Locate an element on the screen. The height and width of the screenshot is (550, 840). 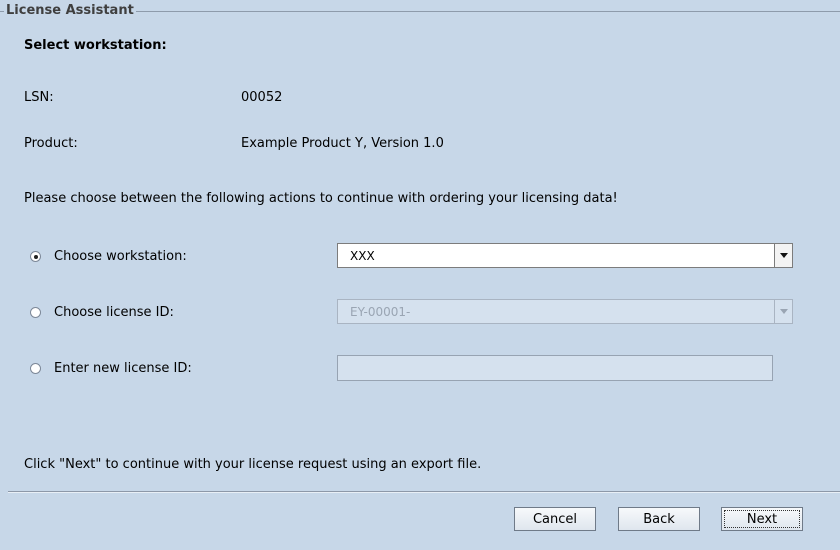
frame-title: License Assistant is located at coordinates (70, 10).